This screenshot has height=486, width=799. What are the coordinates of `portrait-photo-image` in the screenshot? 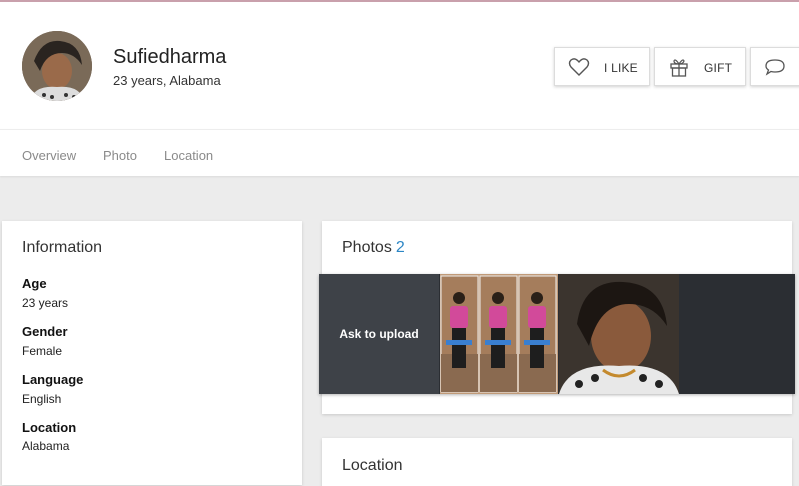 It's located at (619, 334).